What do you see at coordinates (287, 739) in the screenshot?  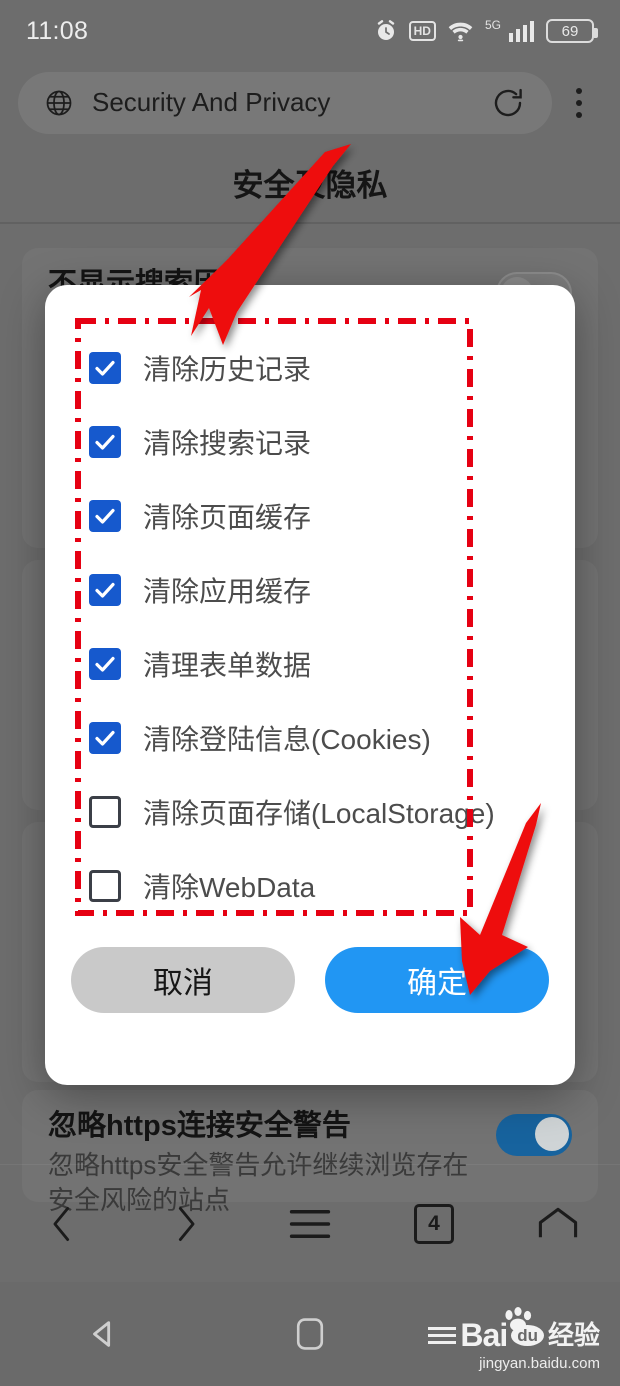 I see `checkbox-label: 清除登陆信息(Cookies)` at bounding box center [287, 739].